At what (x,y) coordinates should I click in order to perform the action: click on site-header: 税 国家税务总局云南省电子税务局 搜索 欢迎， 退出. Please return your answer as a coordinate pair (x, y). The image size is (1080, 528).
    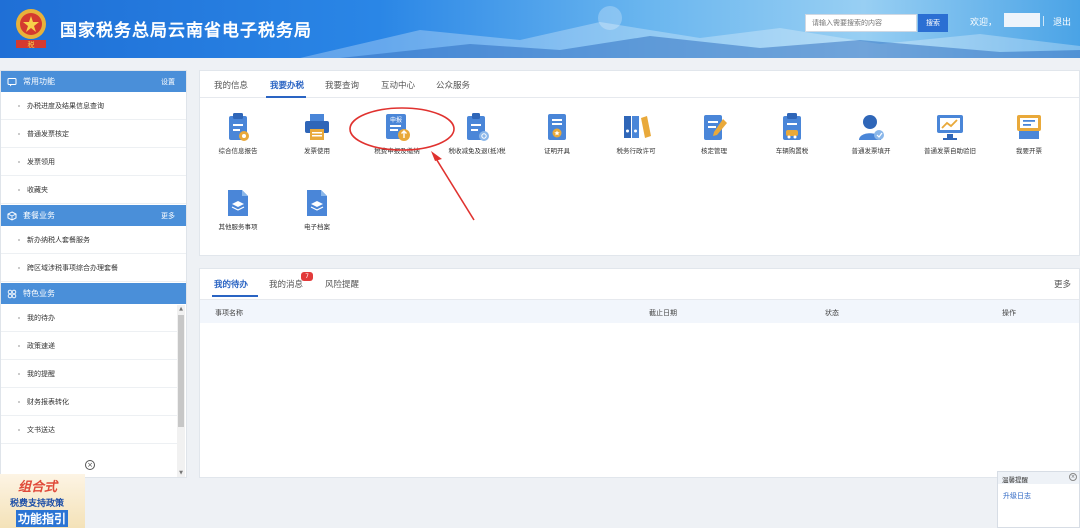
    Looking at the image, I should click on (540, 29).